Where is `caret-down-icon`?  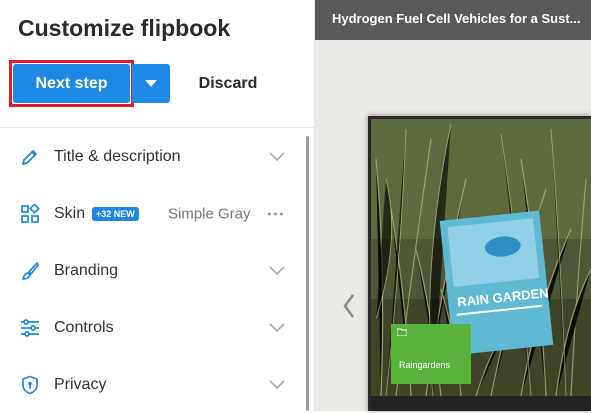 caret-down-icon is located at coordinates (151, 83).